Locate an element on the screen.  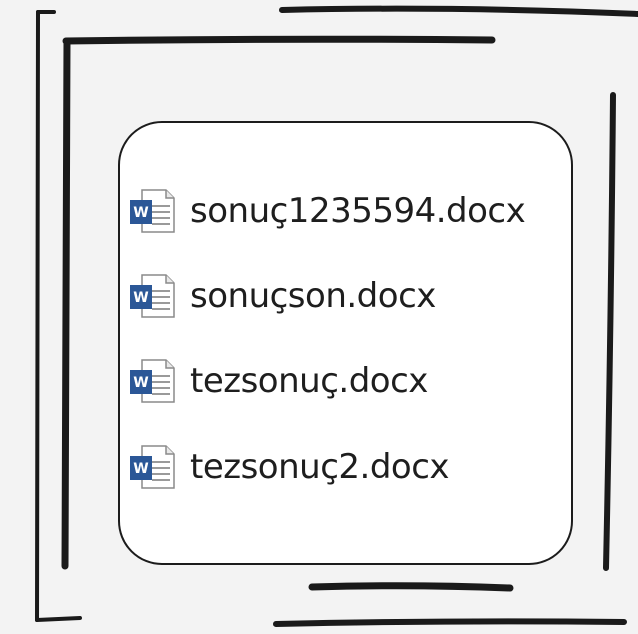
file-item: W sonuçson.docx is located at coordinates (281, 296).